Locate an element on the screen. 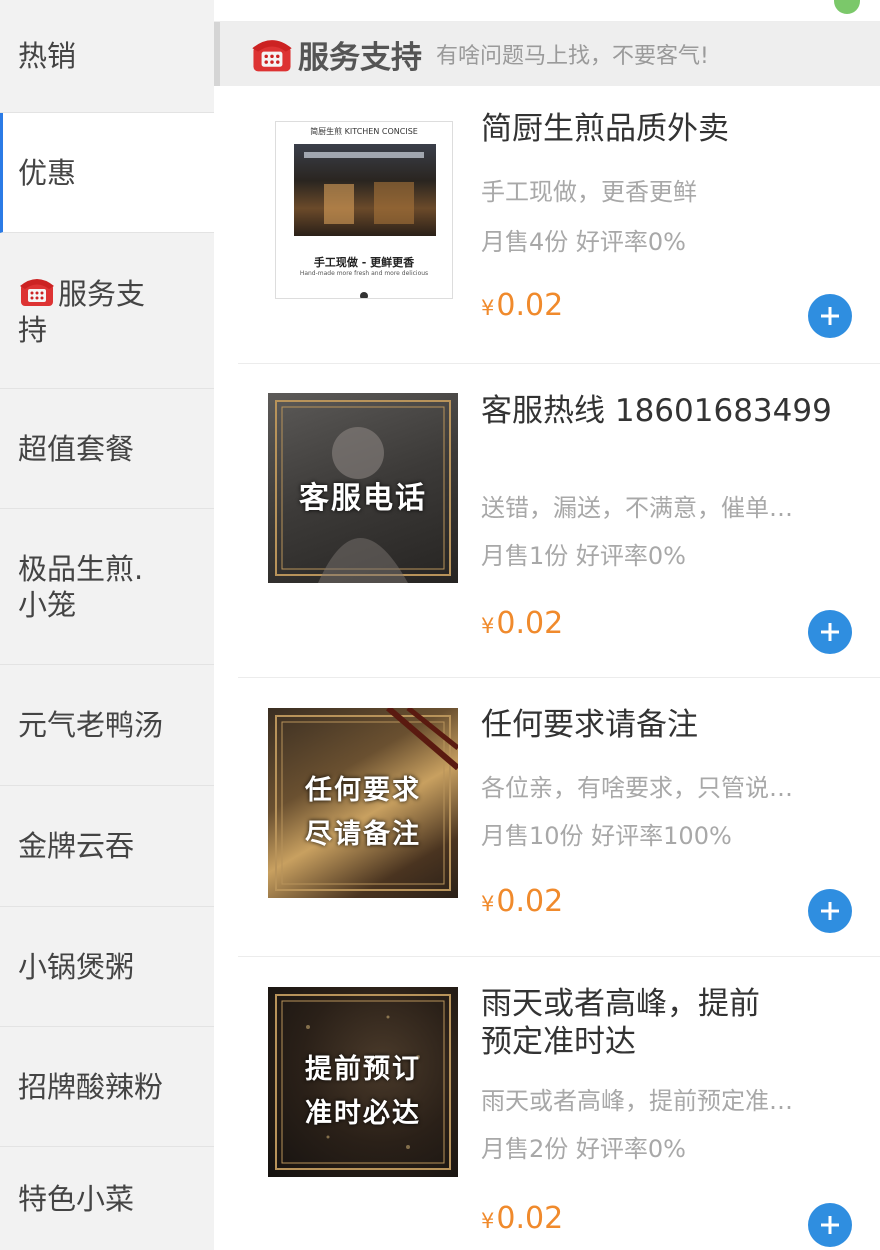  sidebar-item-label: 金牌云吞 is located at coordinates (76, 846).